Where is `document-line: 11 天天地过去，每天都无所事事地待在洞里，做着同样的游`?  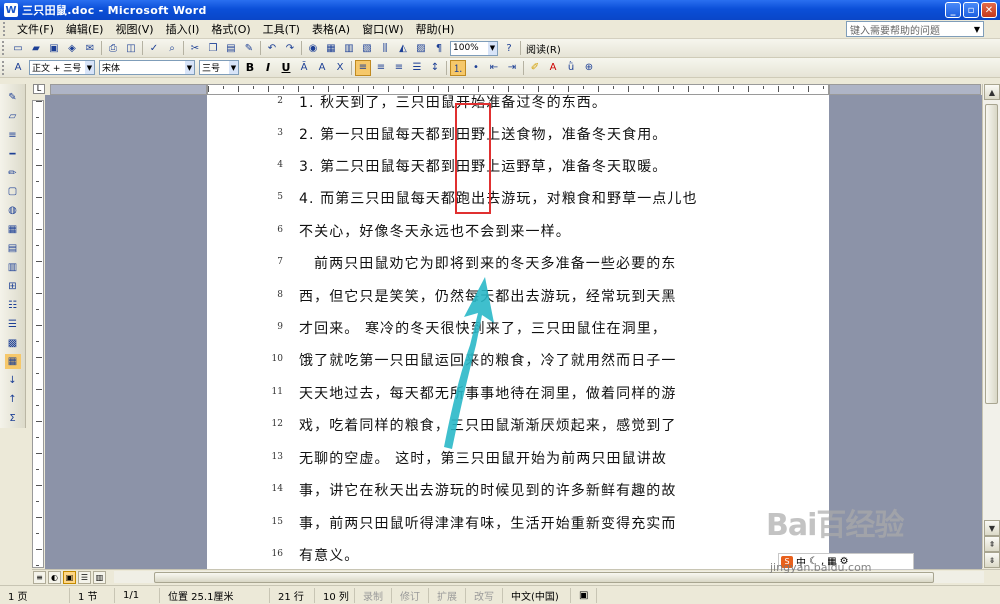
document-line: 11 天天地过去，每天都无所事事地待在洞里，做着同样的游 is located at coordinates (518, 394).